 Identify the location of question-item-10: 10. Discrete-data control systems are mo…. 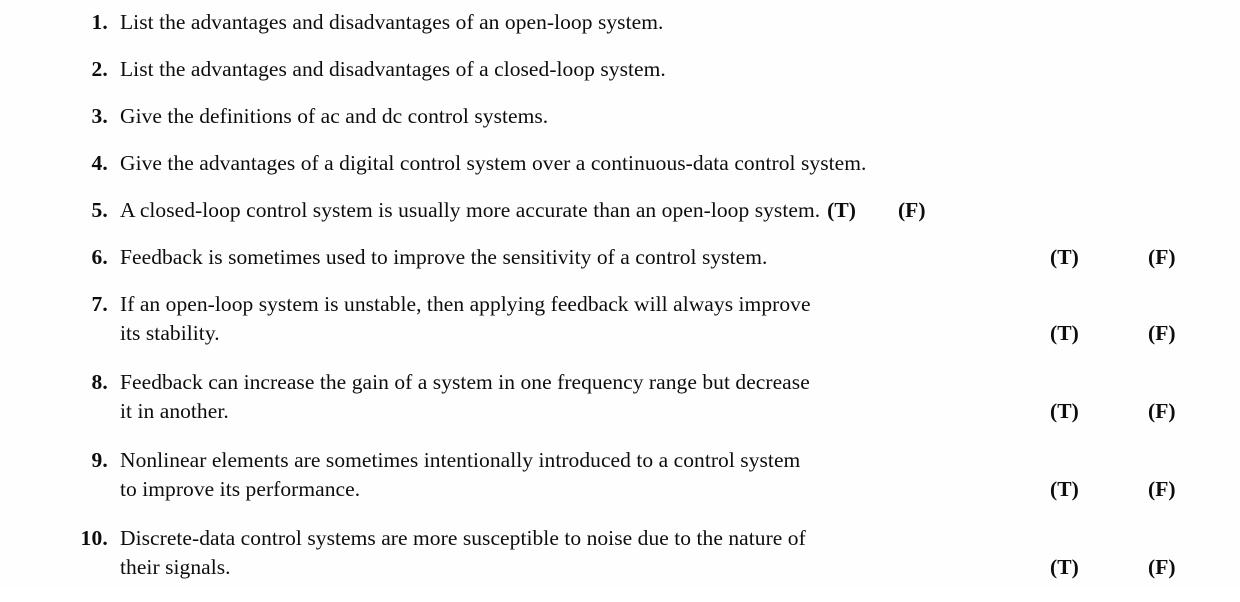
(620, 553).